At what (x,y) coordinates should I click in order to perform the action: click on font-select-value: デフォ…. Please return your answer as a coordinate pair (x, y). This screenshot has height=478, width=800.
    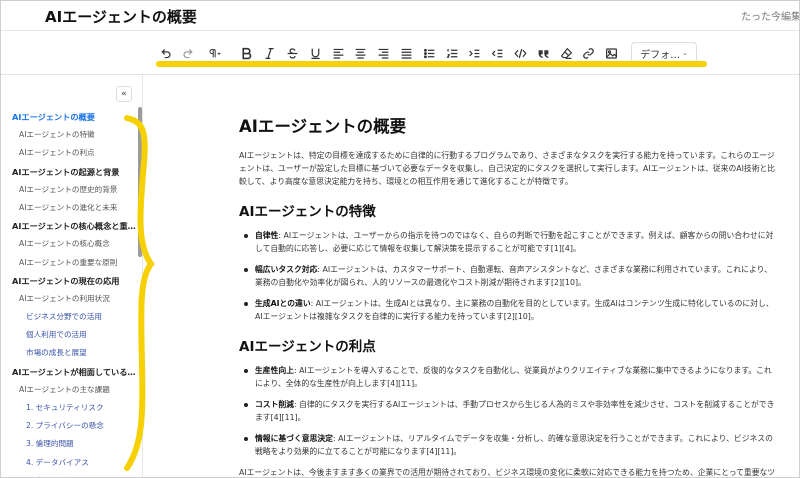
    Looking at the image, I should click on (660, 55).